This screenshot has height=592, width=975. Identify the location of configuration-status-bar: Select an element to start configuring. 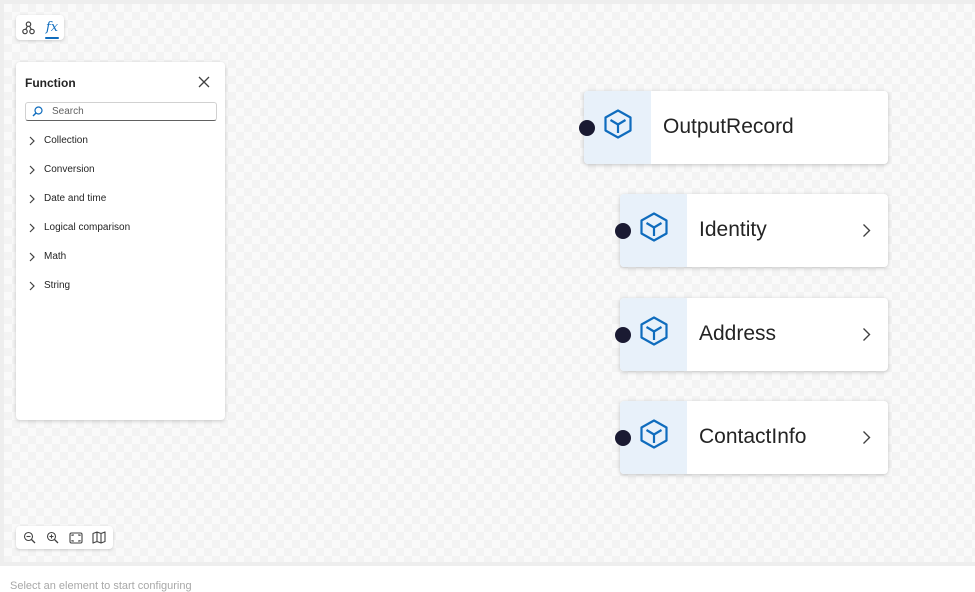
(487, 579).